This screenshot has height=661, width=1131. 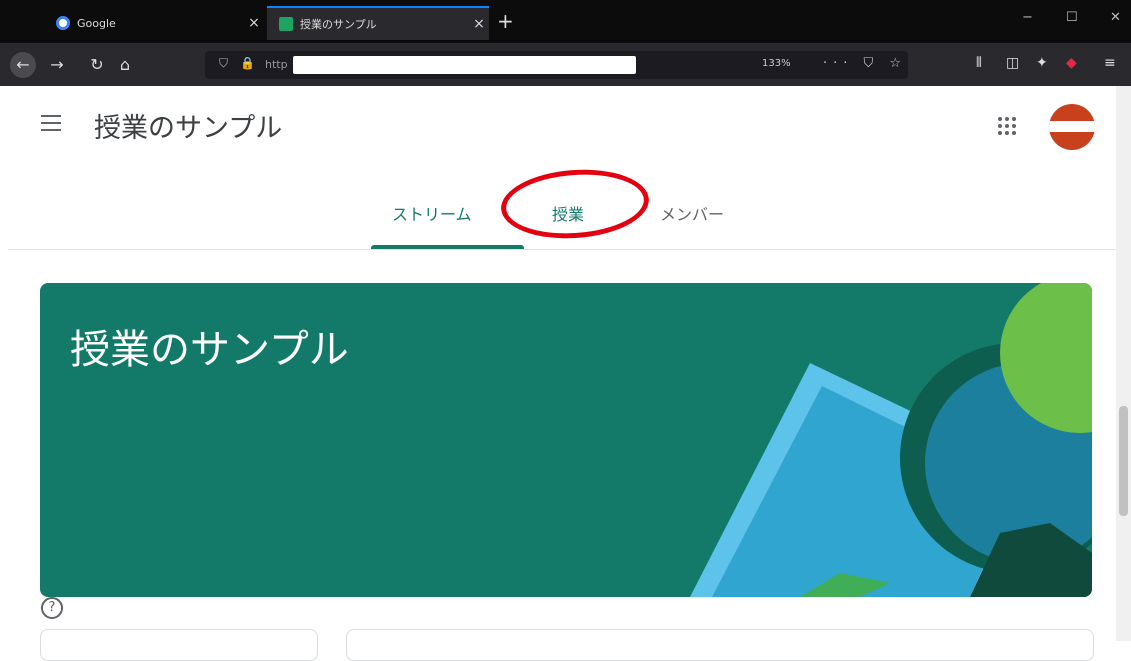 What do you see at coordinates (1110, 63) in the screenshot?
I see `menu-icon: ≡` at bounding box center [1110, 63].